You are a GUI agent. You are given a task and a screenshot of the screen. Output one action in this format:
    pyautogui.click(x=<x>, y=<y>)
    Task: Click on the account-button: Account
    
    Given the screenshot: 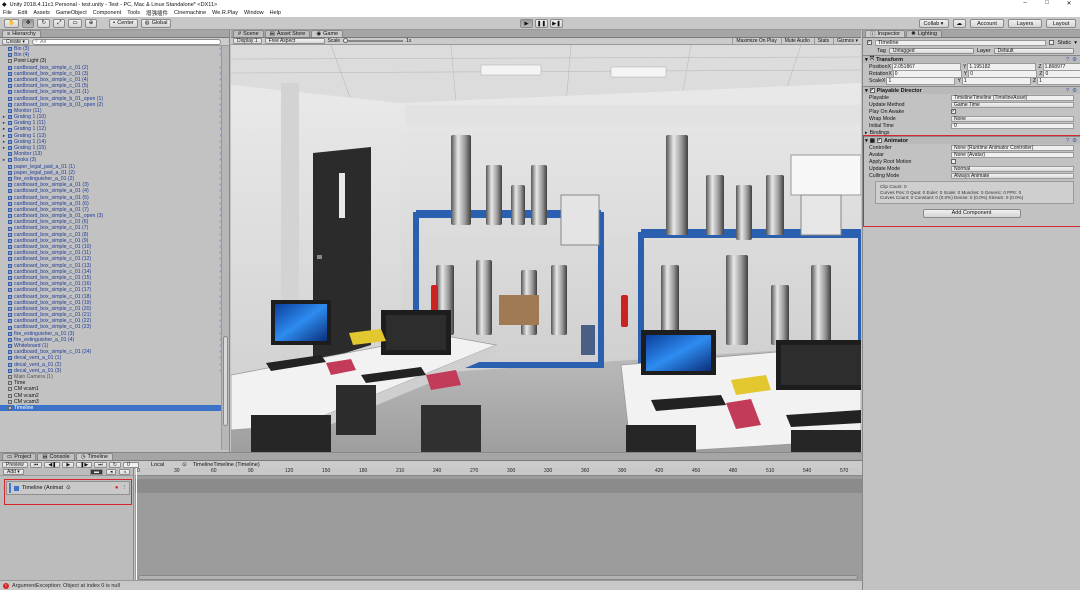 What is the action you would take?
    pyautogui.click(x=987, y=23)
    